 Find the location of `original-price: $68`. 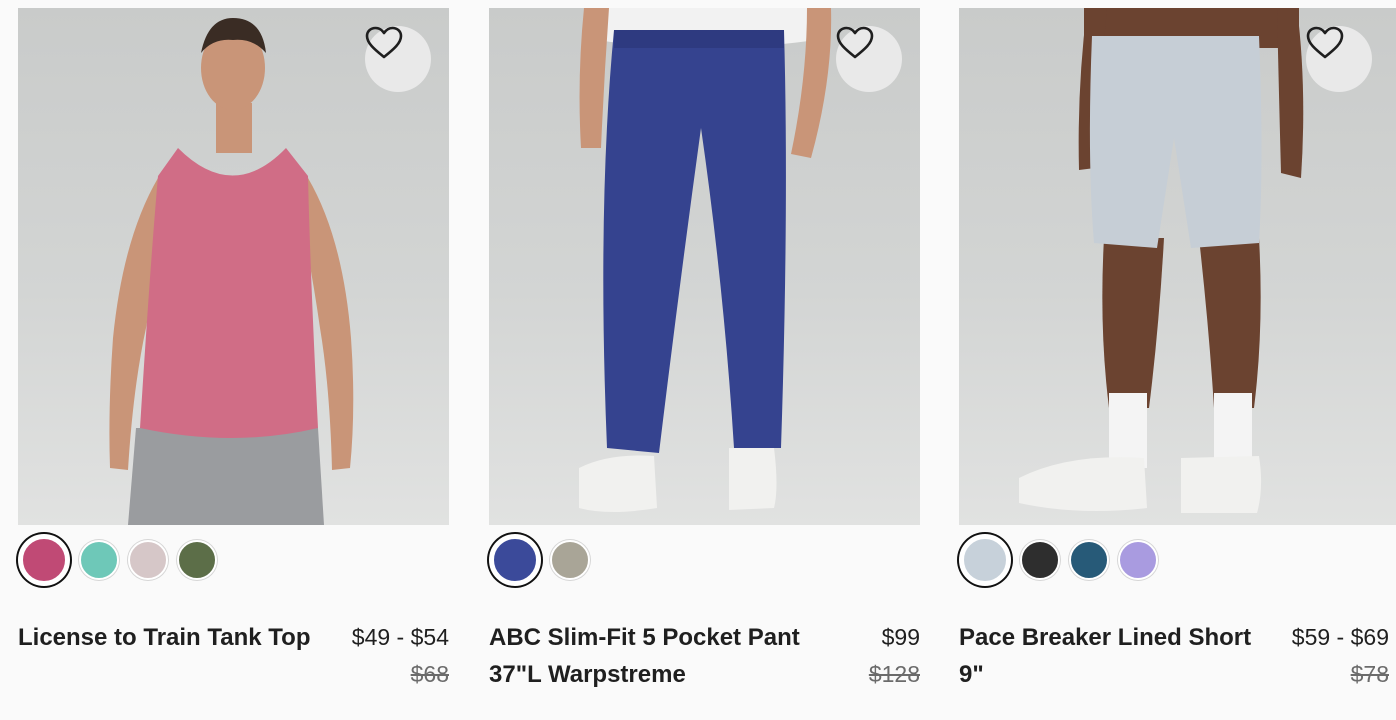

original-price: $68 is located at coordinates (429, 674).